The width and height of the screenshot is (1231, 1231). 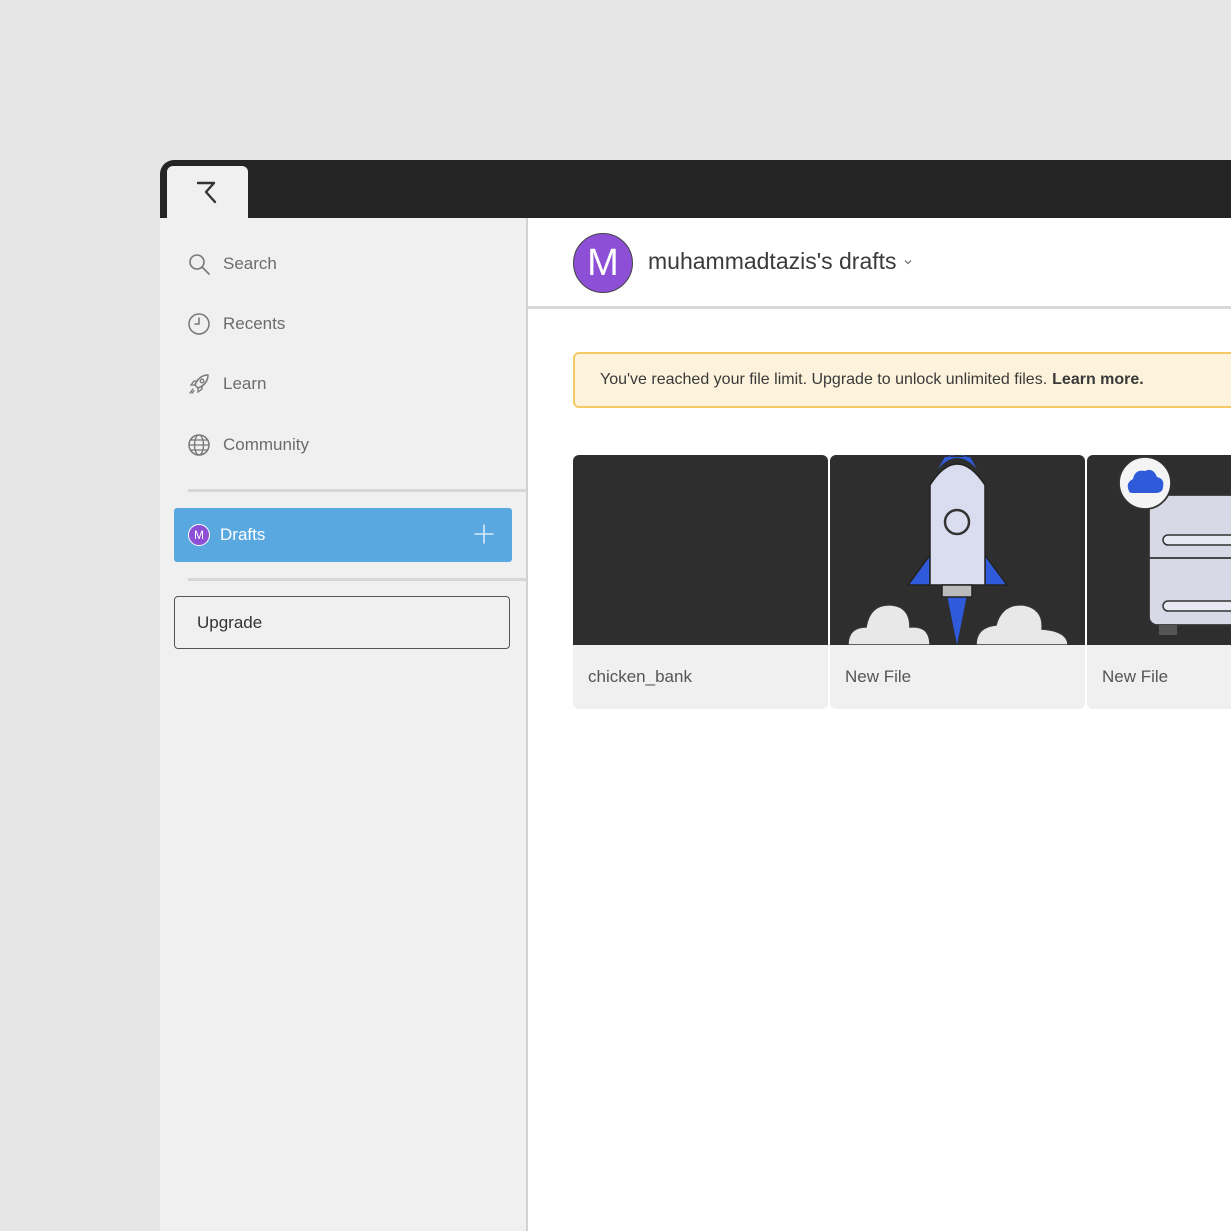 What do you see at coordinates (640, 676) in the screenshot?
I see `file-name: chicken_bank` at bounding box center [640, 676].